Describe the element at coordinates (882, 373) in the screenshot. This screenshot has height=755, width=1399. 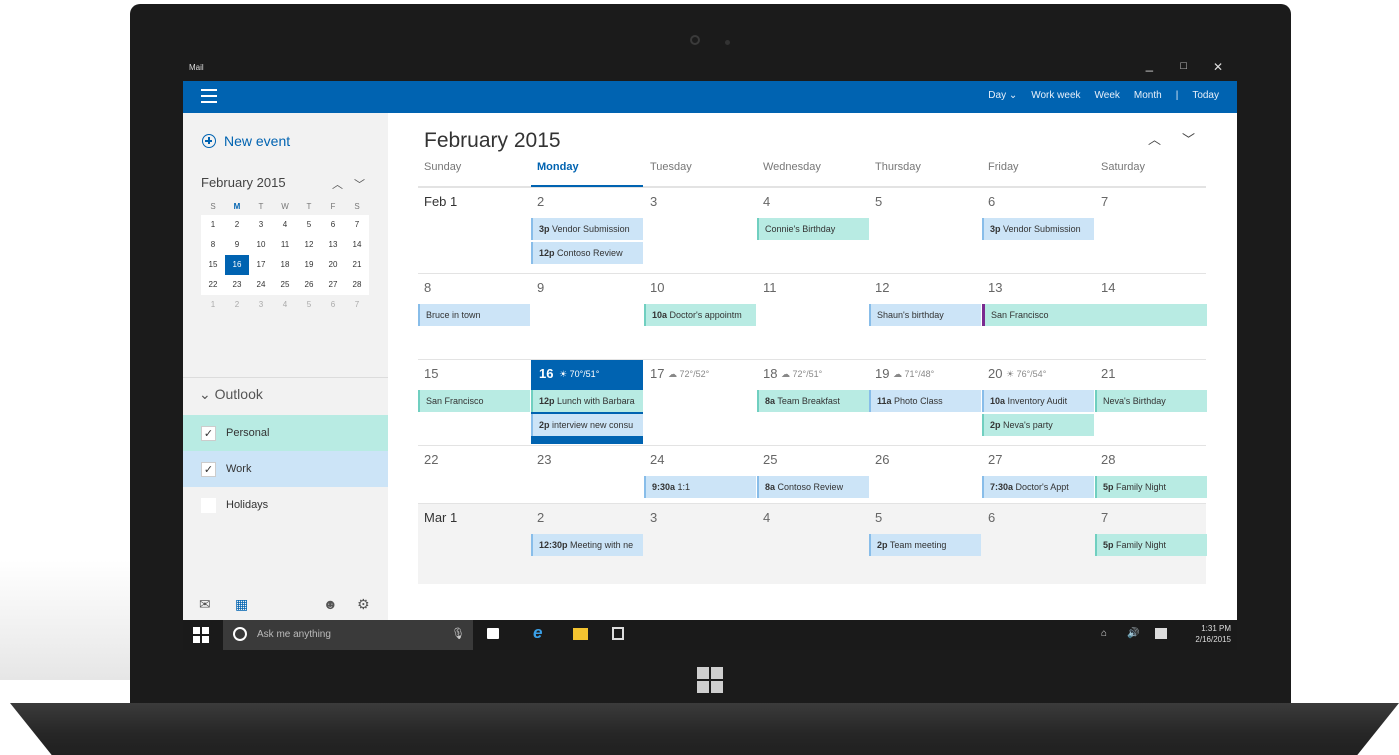
I see `day-number: 19` at that location.